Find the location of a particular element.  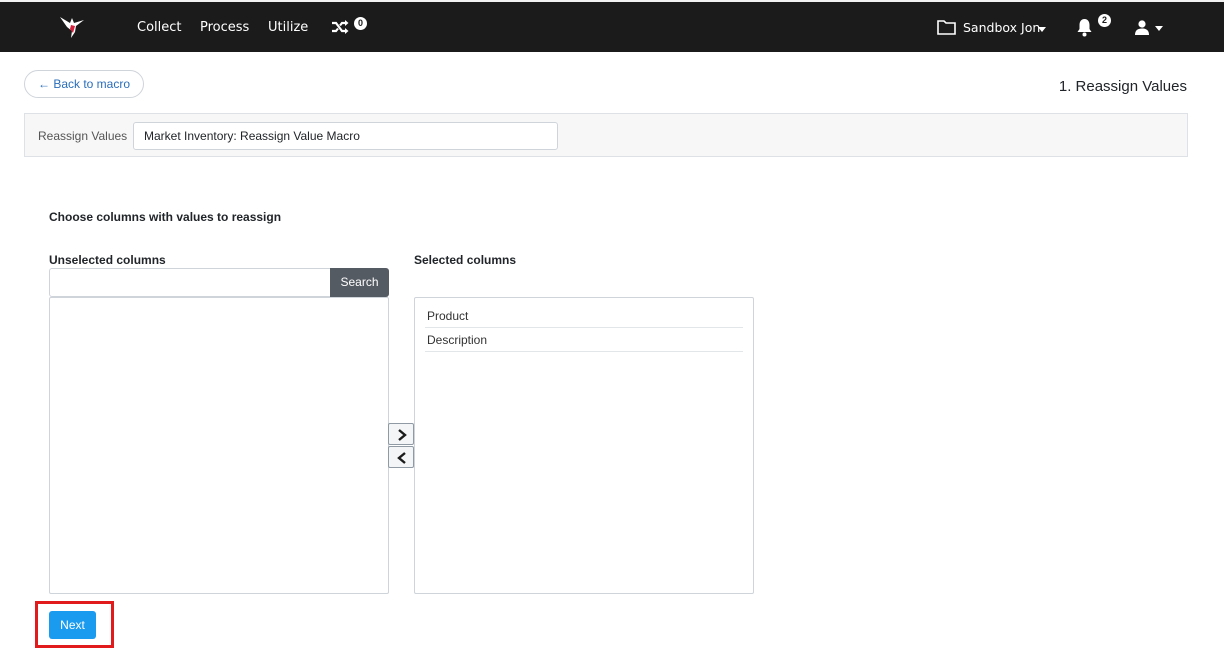

unselected-columns-list is located at coordinates (219, 445).